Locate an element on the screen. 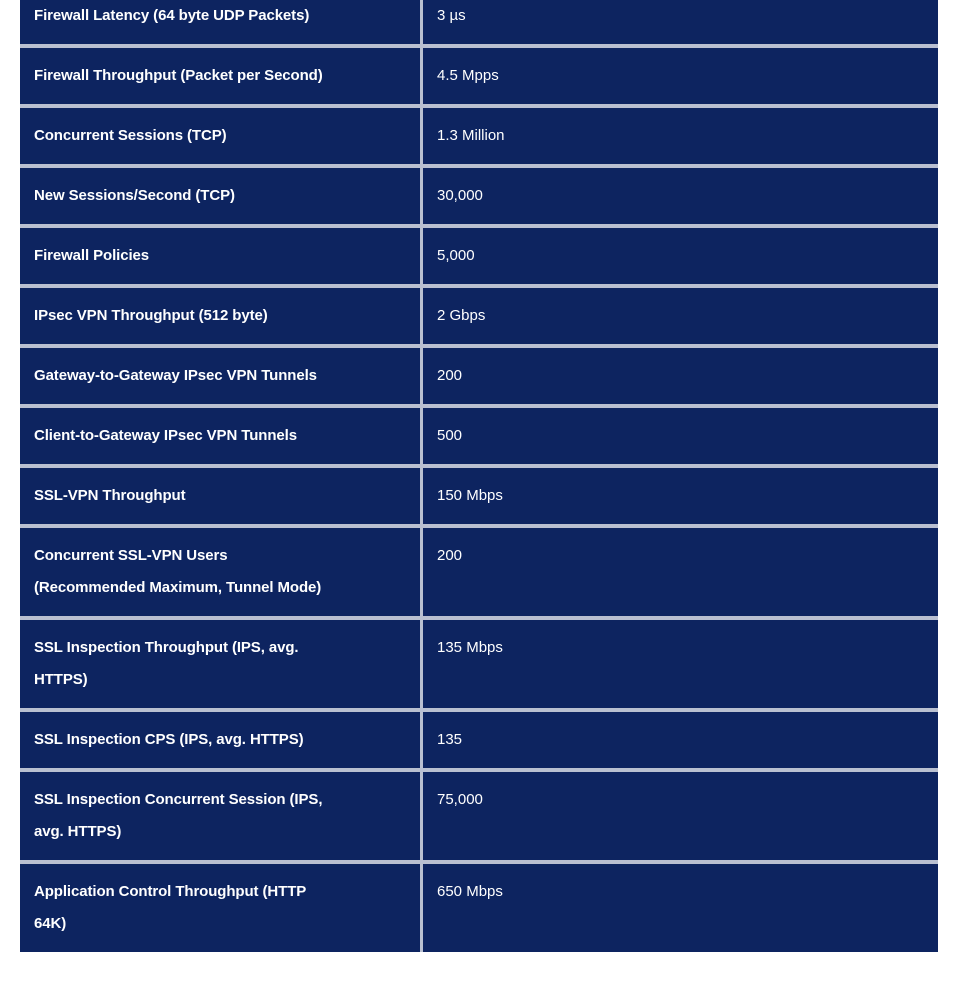 This screenshot has width=960, height=1000. spec-label-cell: Gateway-to-Gateway IPsec VPN Tunnels is located at coordinates (221, 376).